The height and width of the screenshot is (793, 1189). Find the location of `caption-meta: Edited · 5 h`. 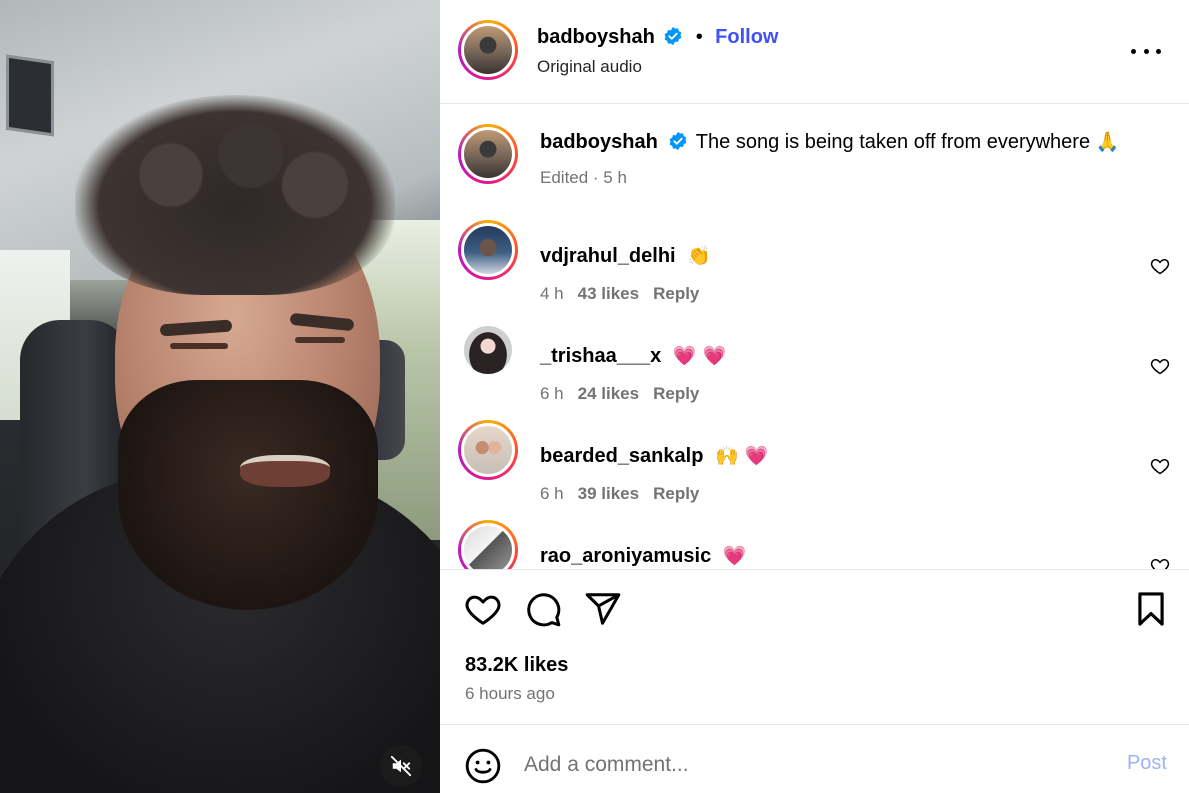

caption-meta: Edited · 5 h is located at coordinates (583, 177).